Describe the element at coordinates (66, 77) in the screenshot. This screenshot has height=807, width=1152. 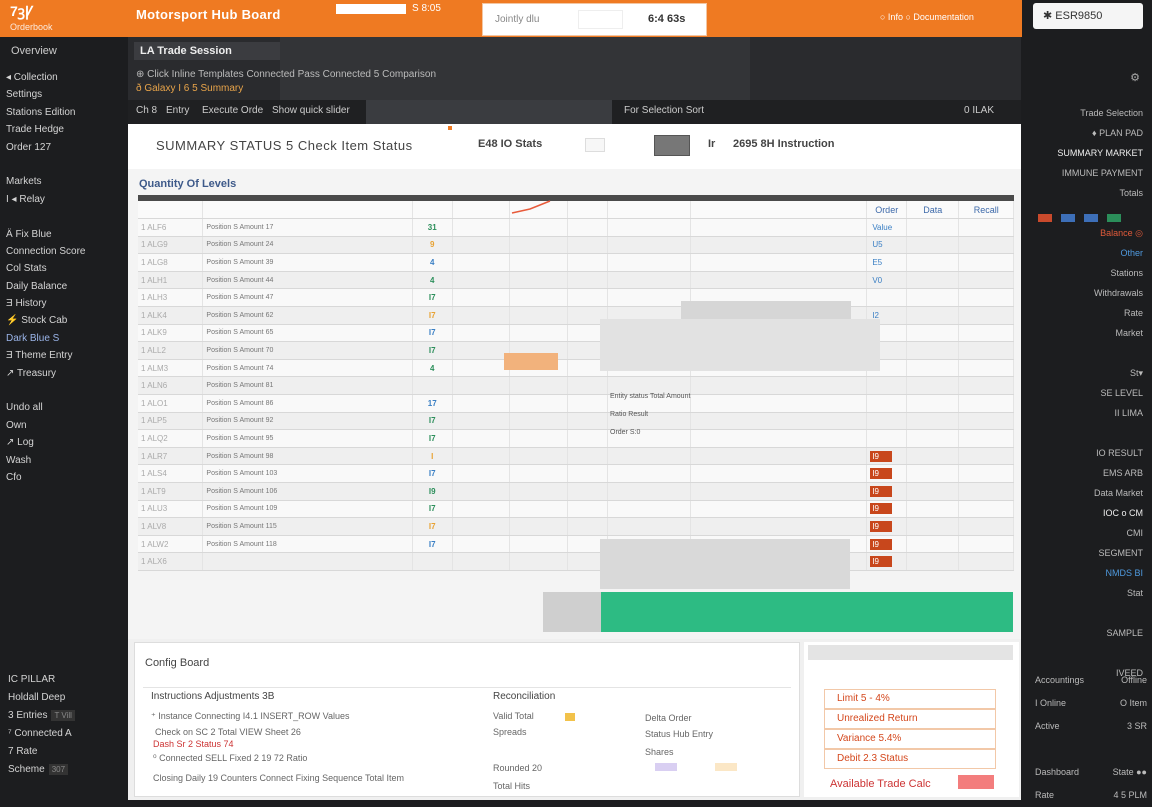
I see `sidebar-item: ◂ Collection` at that location.